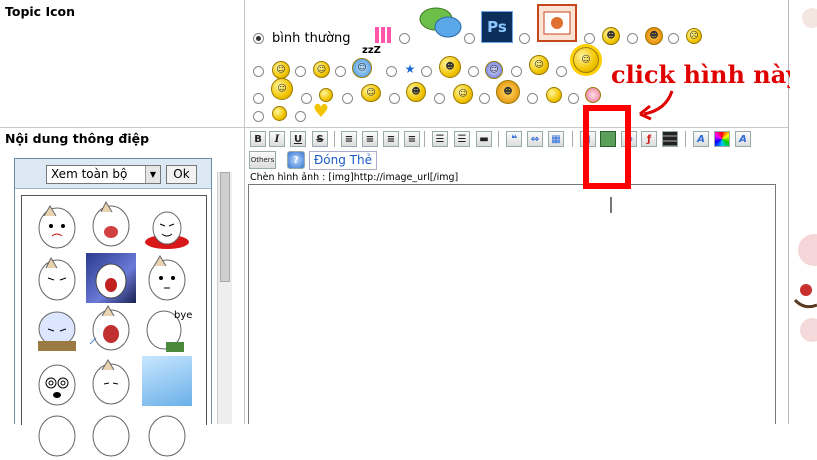  I want to click on underline-button: U, so click(298, 139).